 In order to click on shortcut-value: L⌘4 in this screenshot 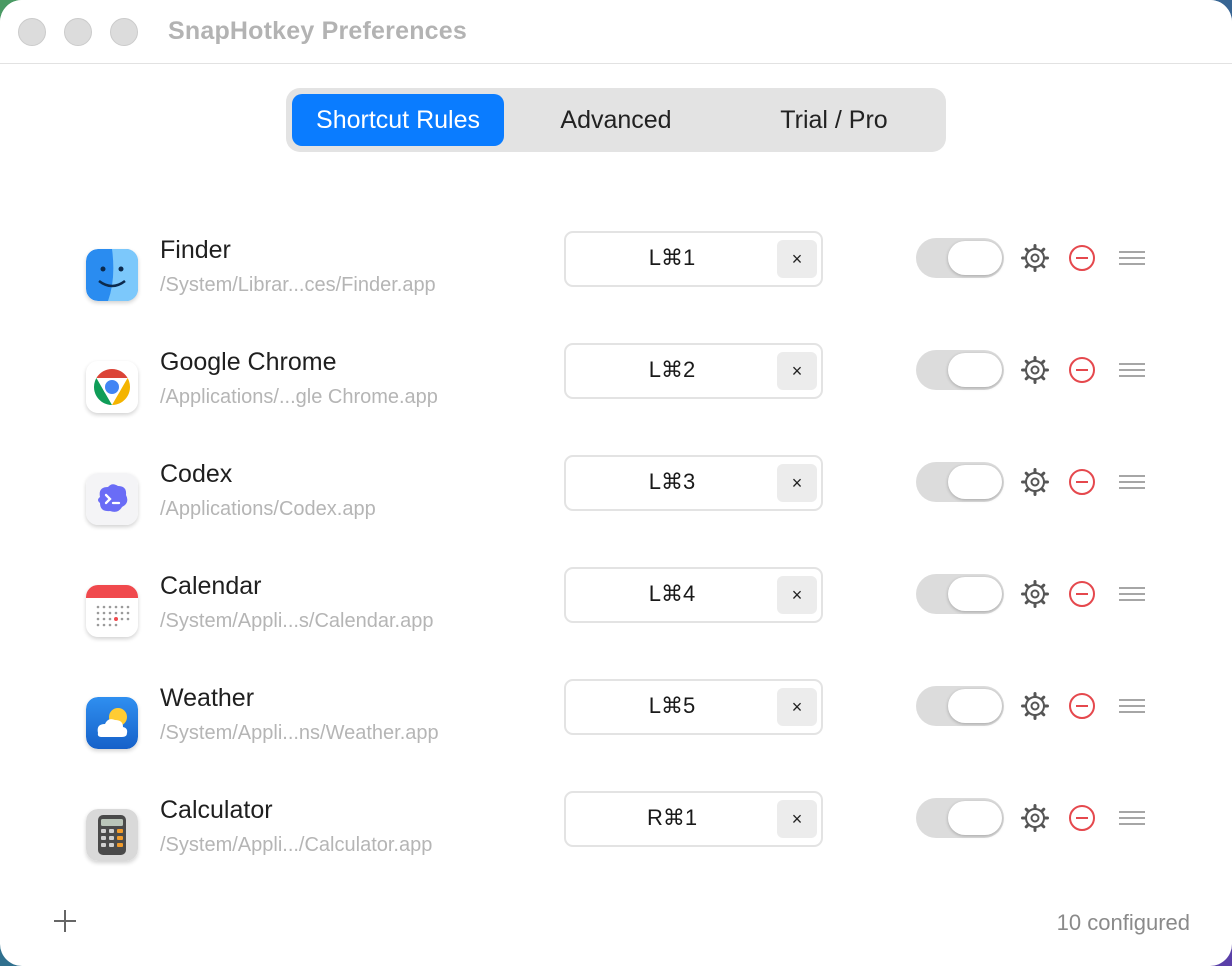, I will do `click(672, 593)`.